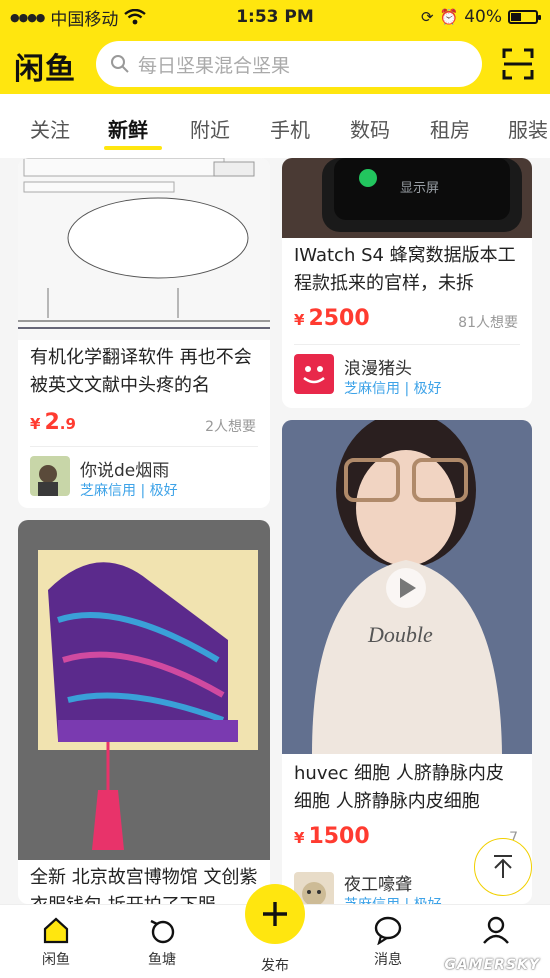  I want to click on product-title: IWatch S4 蜂窝数据版本工程款抵来的官样，未拆, so click(405, 269).